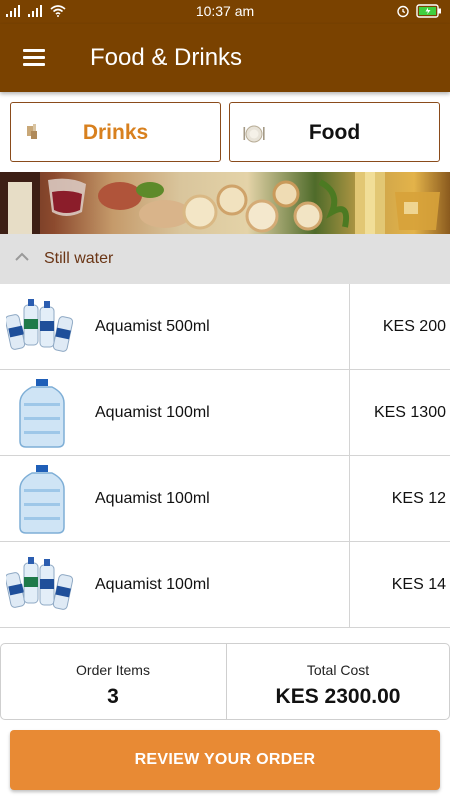  Describe the element at coordinates (166, 57) in the screenshot. I see `page-title: Food & Drinks` at that location.